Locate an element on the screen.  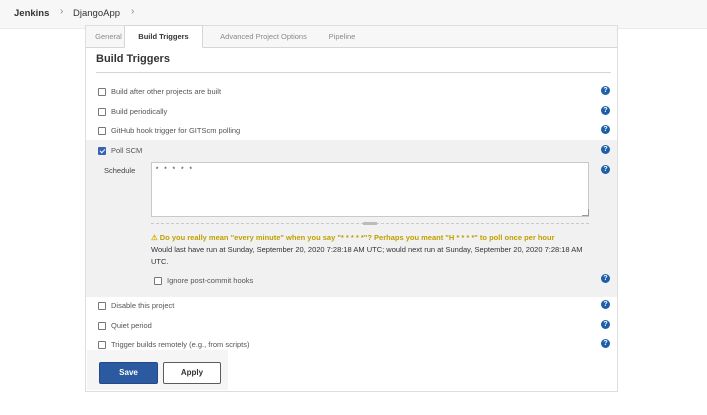
textarea-grip-handle is located at coordinates (370, 223).